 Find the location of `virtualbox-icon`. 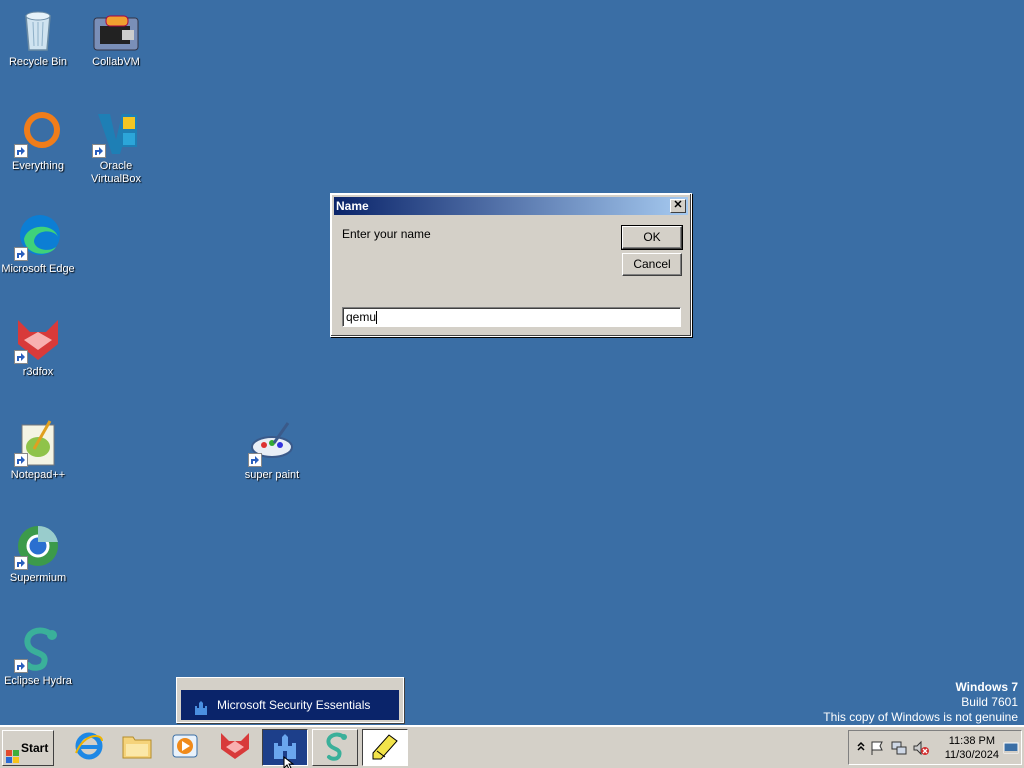

virtualbox-icon is located at coordinates (116, 134).